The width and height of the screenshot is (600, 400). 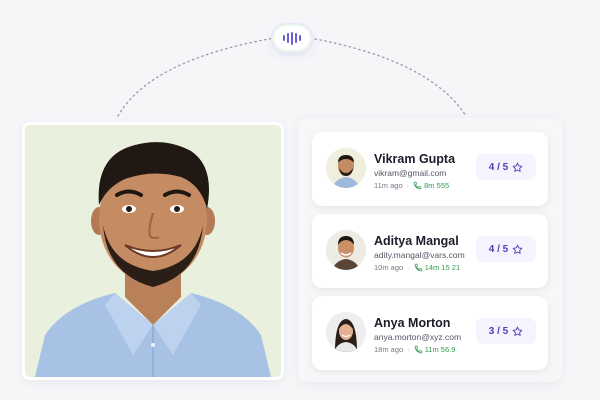 I want to click on candidate-meta: 10m ago · 14m 15 21, so click(x=417, y=267).